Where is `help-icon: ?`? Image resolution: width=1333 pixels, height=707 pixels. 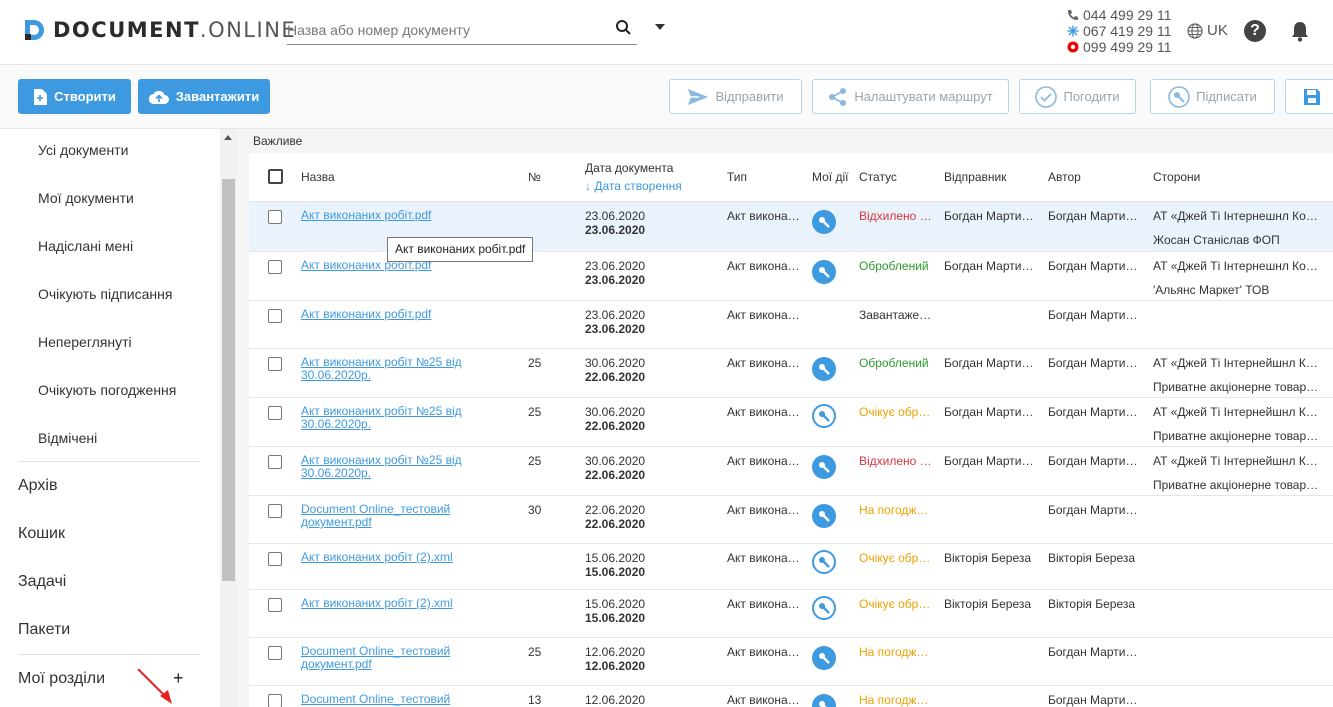 help-icon: ? is located at coordinates (1255, 31).